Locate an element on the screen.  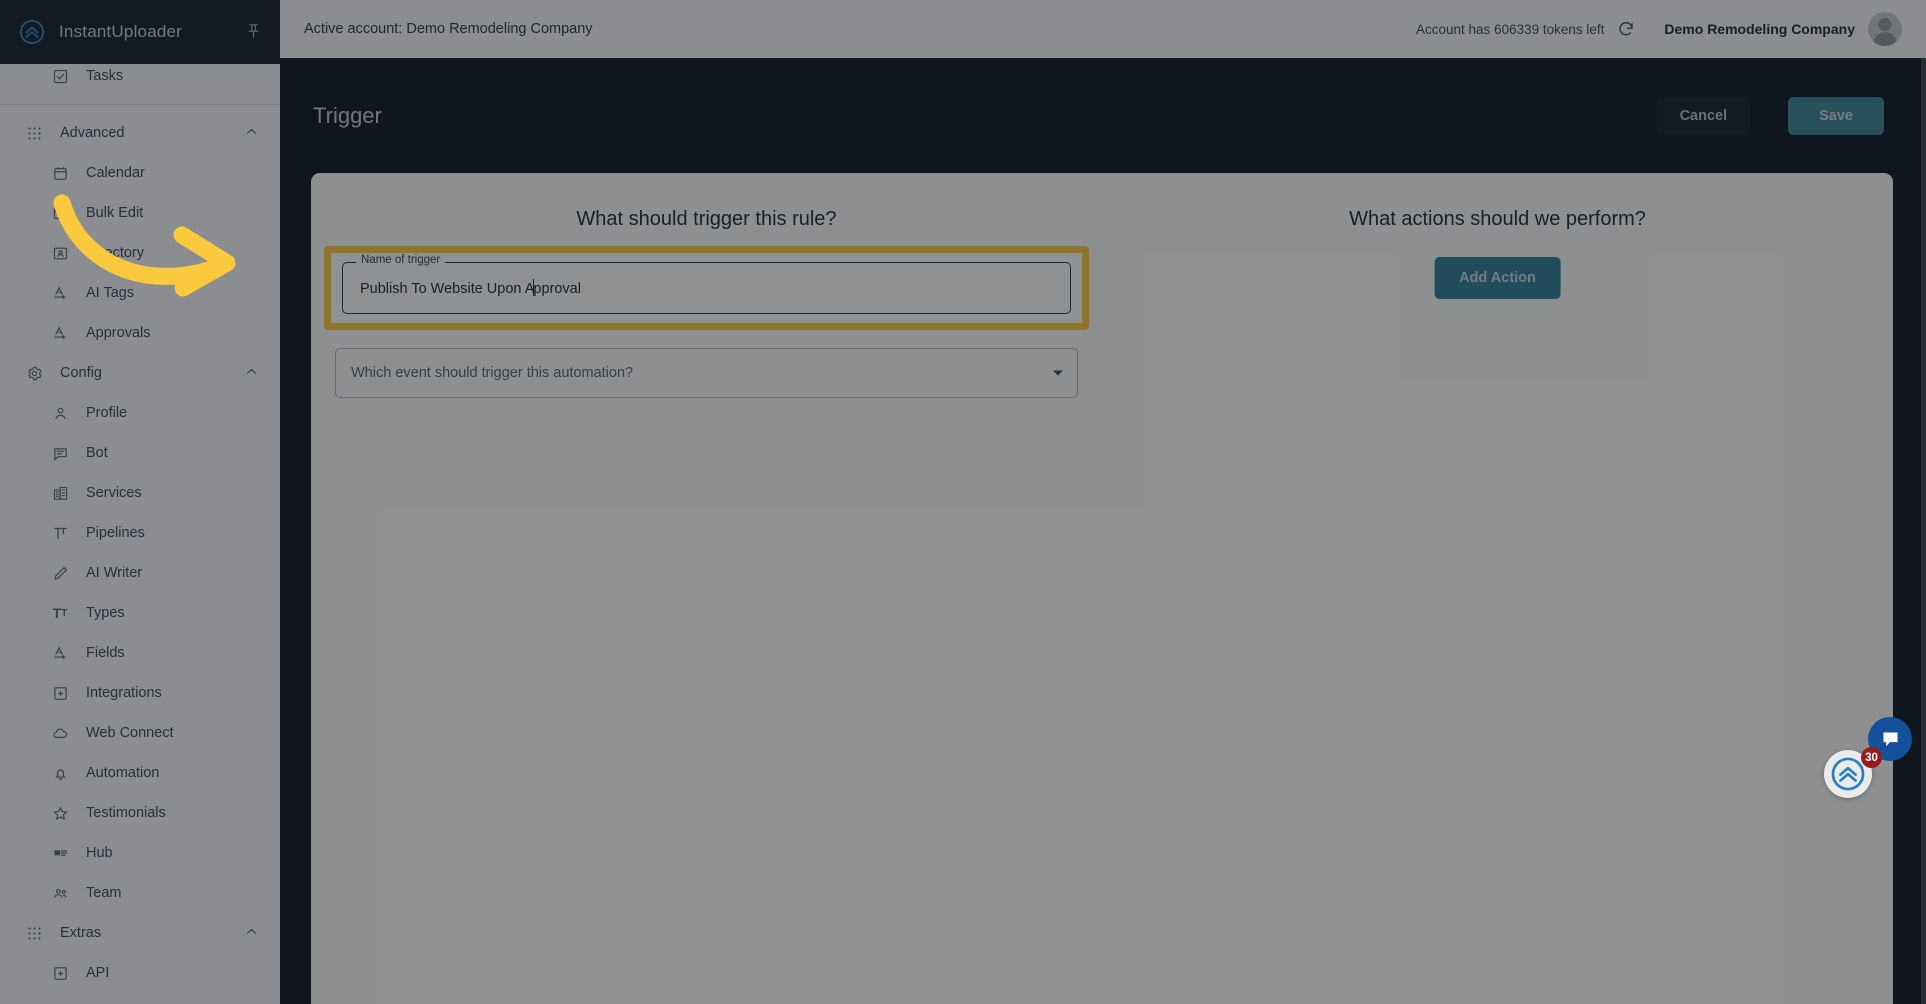
person-icon is located at coordinates (60, 413).